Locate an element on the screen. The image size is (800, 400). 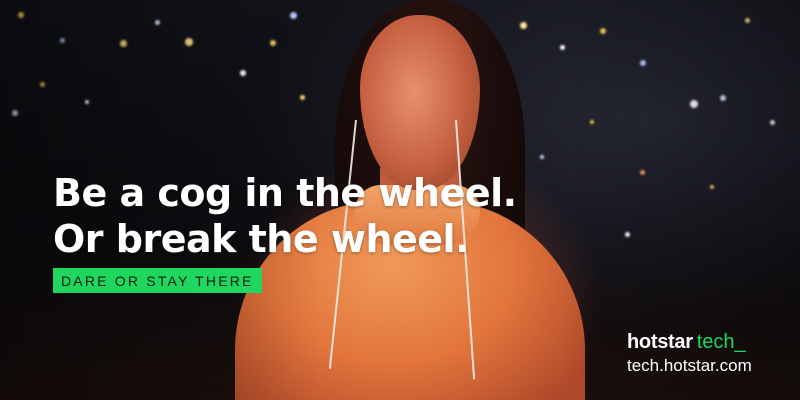
brand-block: hotstar tech _ tech.hotstar.com is located at coordinates (689, 353).